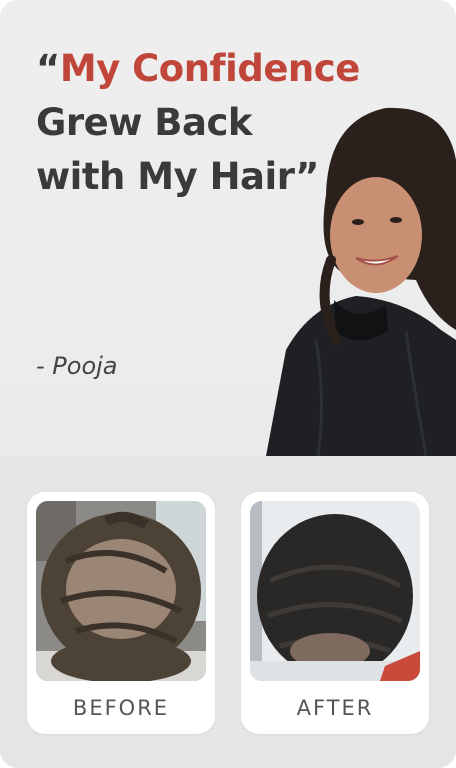 The image size is (456, 768). What do you see at coordinates (335, 708) in the screenshot?
I see `after-label: AFTER` at bounding box center [335, 708].